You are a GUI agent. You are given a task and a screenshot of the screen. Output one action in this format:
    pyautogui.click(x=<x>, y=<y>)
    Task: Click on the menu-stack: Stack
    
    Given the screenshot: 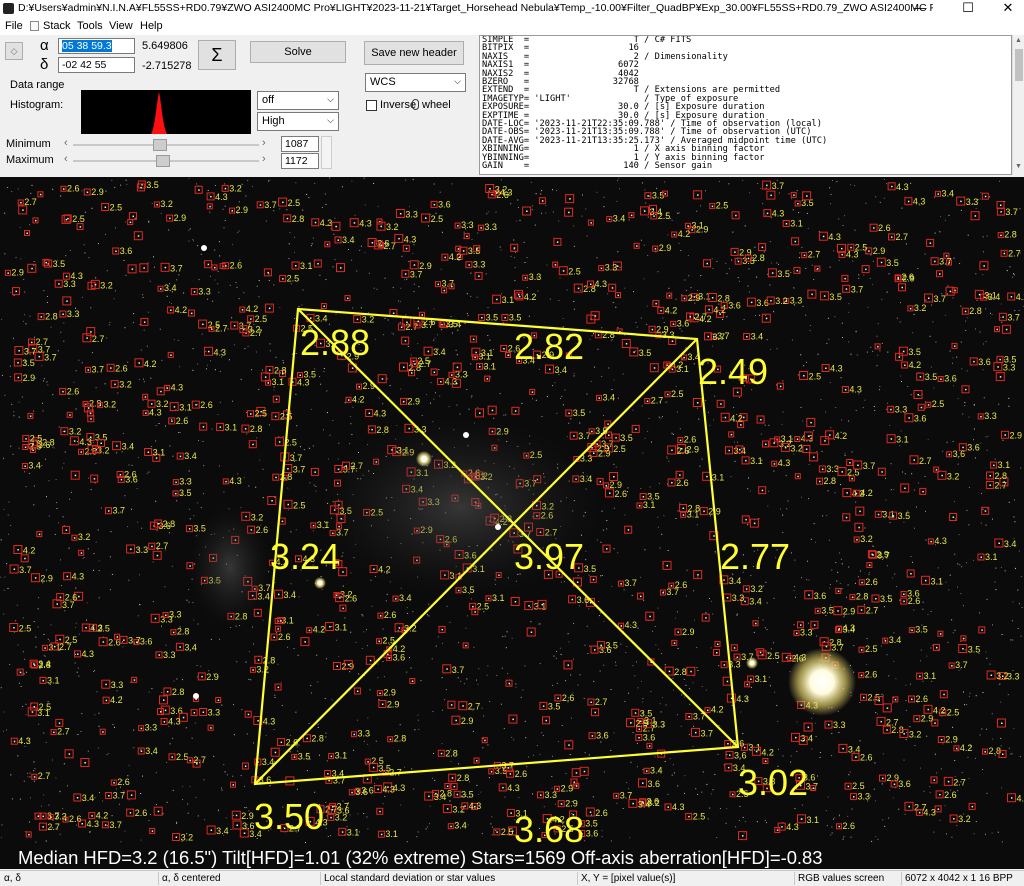 What is the action you would take?
    pyautogui.click(x=57, y=26)
    